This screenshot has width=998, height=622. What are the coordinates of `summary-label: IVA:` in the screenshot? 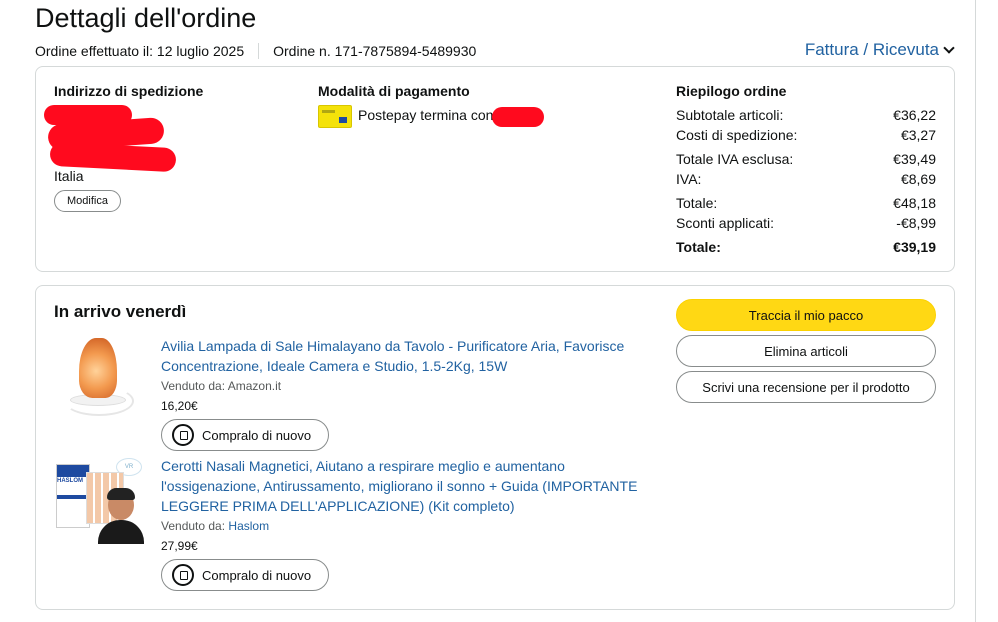 It's located at (689, 179).